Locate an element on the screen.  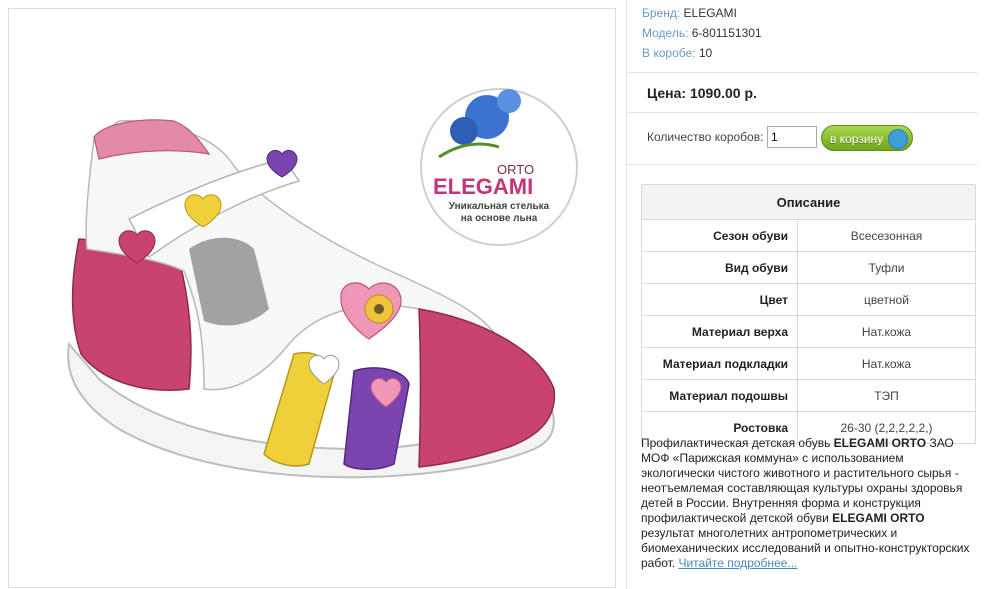
badge-line2: на основе льна is located at coordinates (499, 218).